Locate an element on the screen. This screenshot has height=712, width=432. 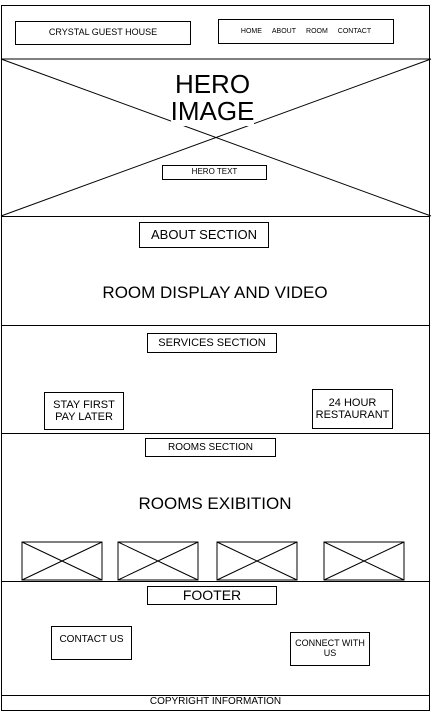
copyright-information: COPYRIGHT INFORMATION is located at coordinates (215, 701).